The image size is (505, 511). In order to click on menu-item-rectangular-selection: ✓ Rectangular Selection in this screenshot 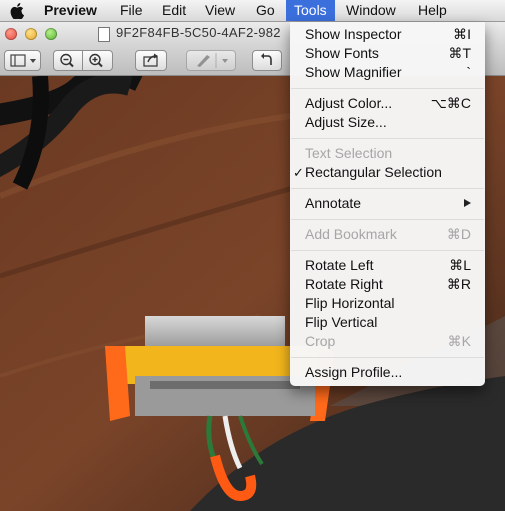, I will do `click(387, 172)`.